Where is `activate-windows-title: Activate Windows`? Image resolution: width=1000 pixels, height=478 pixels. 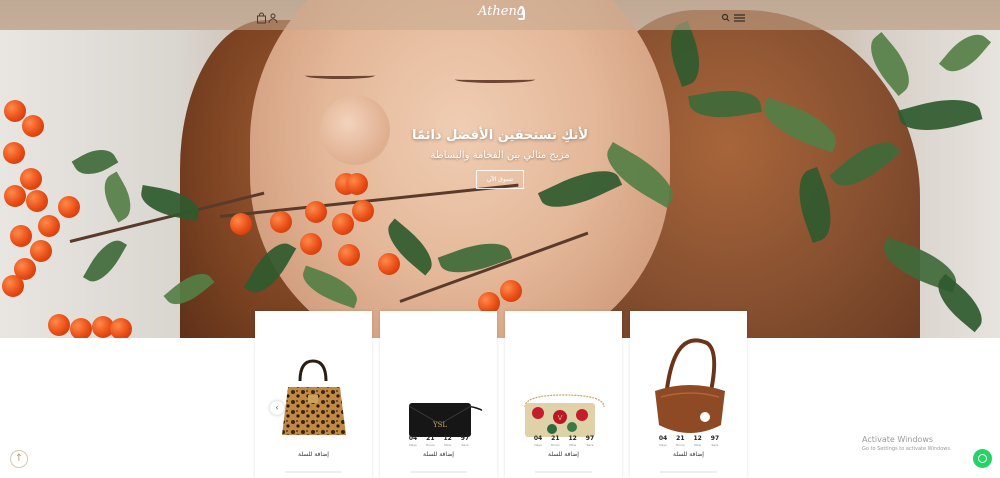 activate-windows-title: Activate Windows is located at coordinates (898, 439).